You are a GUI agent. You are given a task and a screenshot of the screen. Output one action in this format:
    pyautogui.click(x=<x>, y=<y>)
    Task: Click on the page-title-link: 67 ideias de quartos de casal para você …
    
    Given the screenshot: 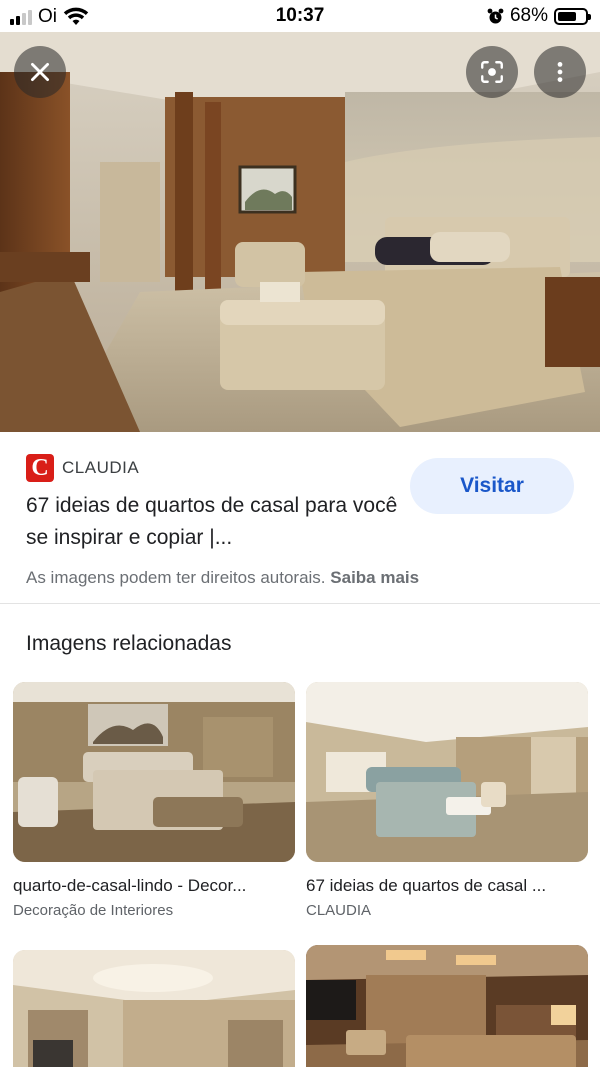 What is the action you would take?
    pyautogui.click(x=216, y=522)
    